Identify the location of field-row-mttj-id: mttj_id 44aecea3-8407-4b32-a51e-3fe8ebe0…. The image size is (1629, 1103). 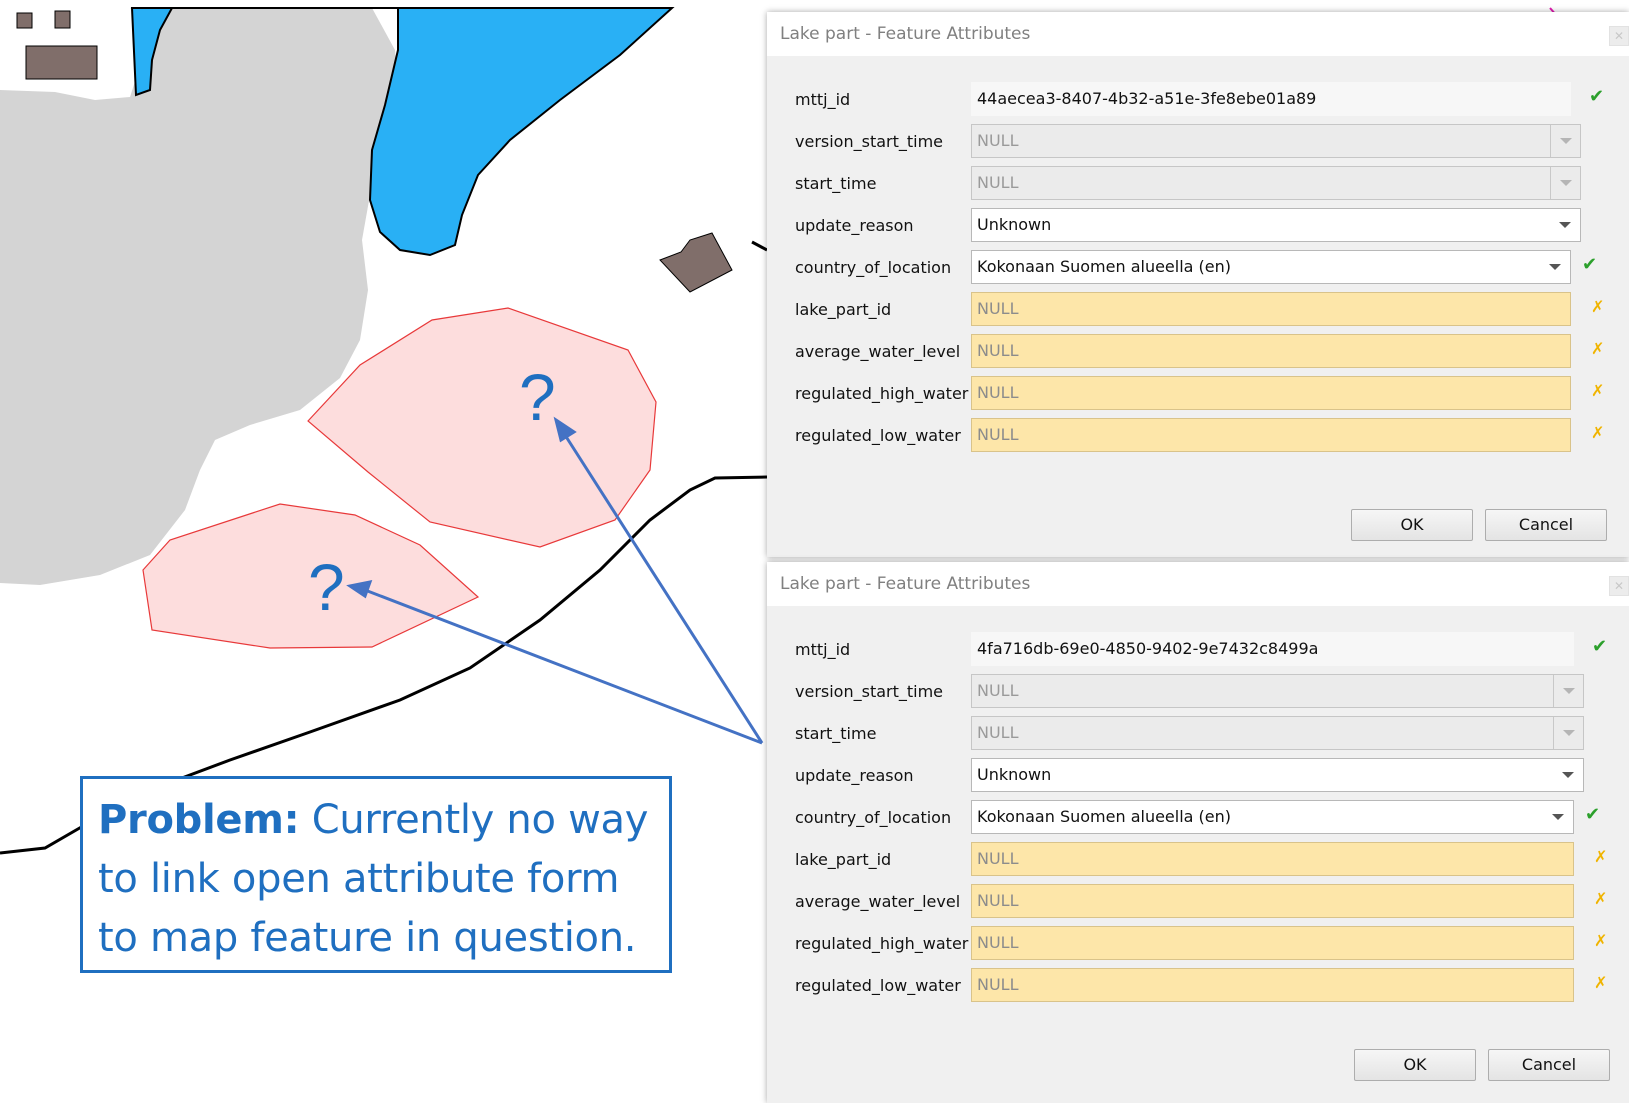
(1198, 99).